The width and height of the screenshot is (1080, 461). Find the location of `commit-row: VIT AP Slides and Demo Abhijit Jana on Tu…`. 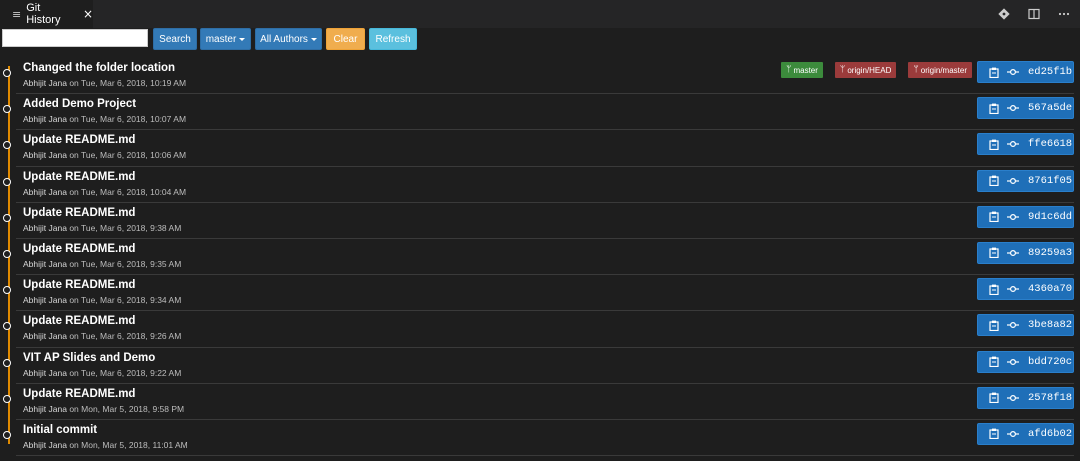

commit-row: VIT AP Slides and Demo Abhijit Jana on Tu… is located at coordinates (538, 366).